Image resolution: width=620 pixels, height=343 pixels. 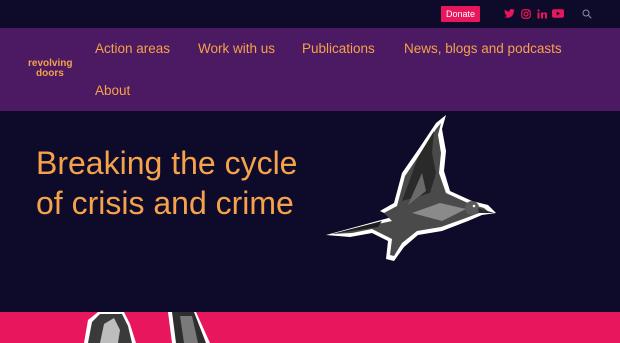 What do you see at coordinates (165, 203) in the screenshot?
I see `hero-headline-line2: of crisis and crime` at bounding box center [165, 203].